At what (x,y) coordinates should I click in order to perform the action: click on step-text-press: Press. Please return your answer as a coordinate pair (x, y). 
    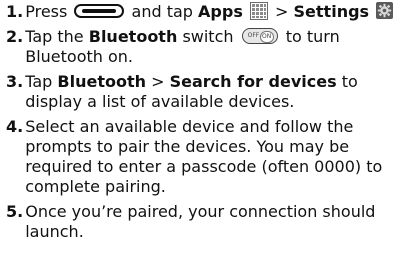
    Looking at the image, I should click on (46, 11).